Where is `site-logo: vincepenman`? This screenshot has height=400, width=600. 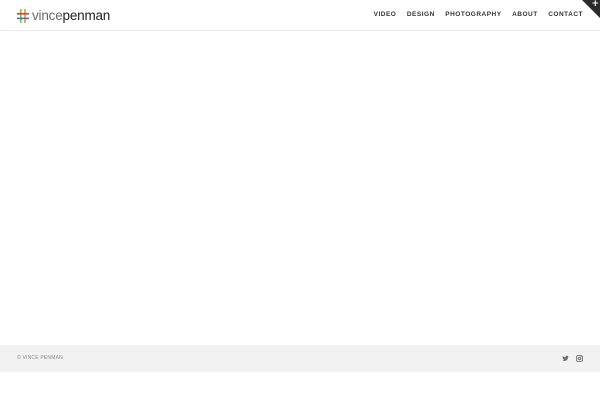
site-logo: vincepenman is located at coordinates (63, 16).